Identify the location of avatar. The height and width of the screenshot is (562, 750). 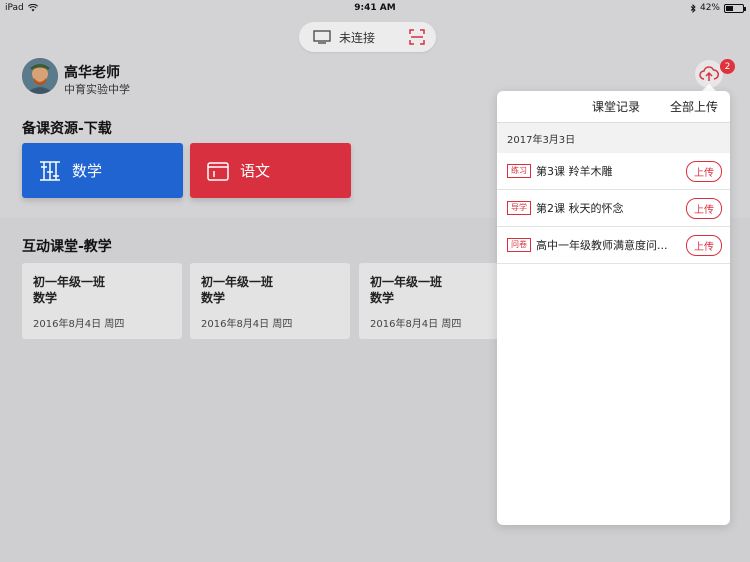
(40, 76).